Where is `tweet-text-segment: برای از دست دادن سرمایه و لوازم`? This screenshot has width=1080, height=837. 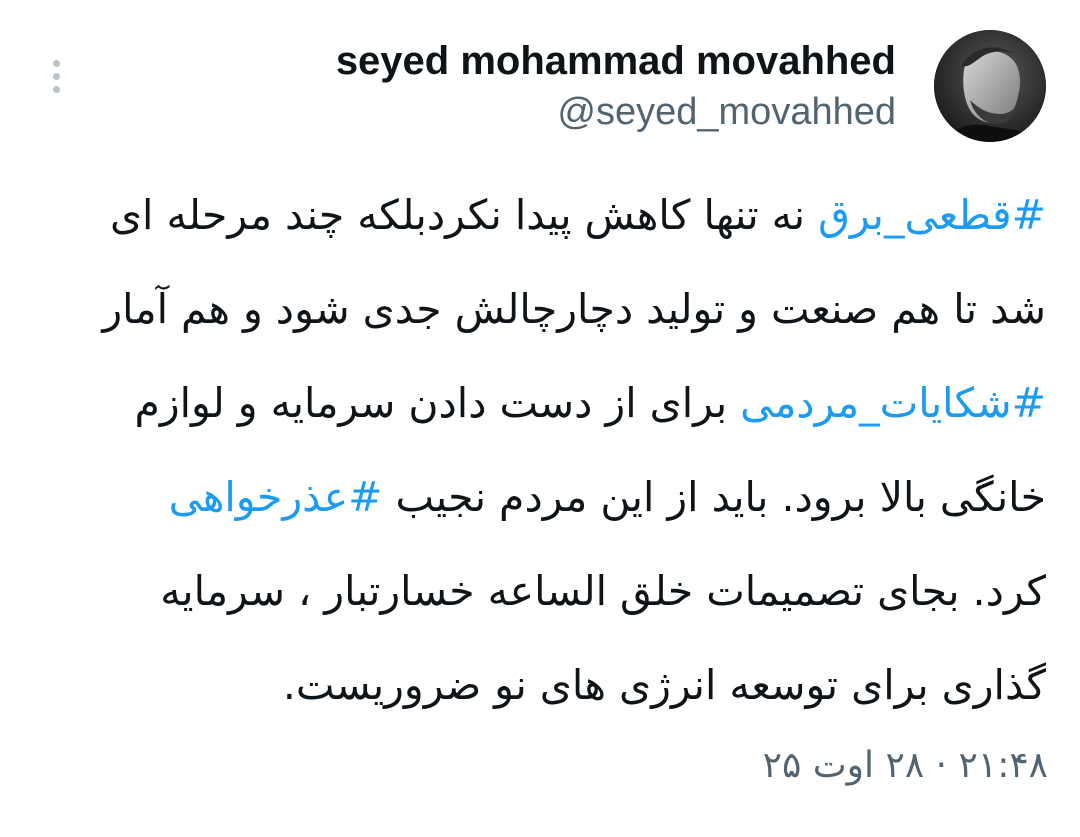 tweet-text-segment: برای از دست دادن سرمایه و لوازم is located at coordinates (437, 403).